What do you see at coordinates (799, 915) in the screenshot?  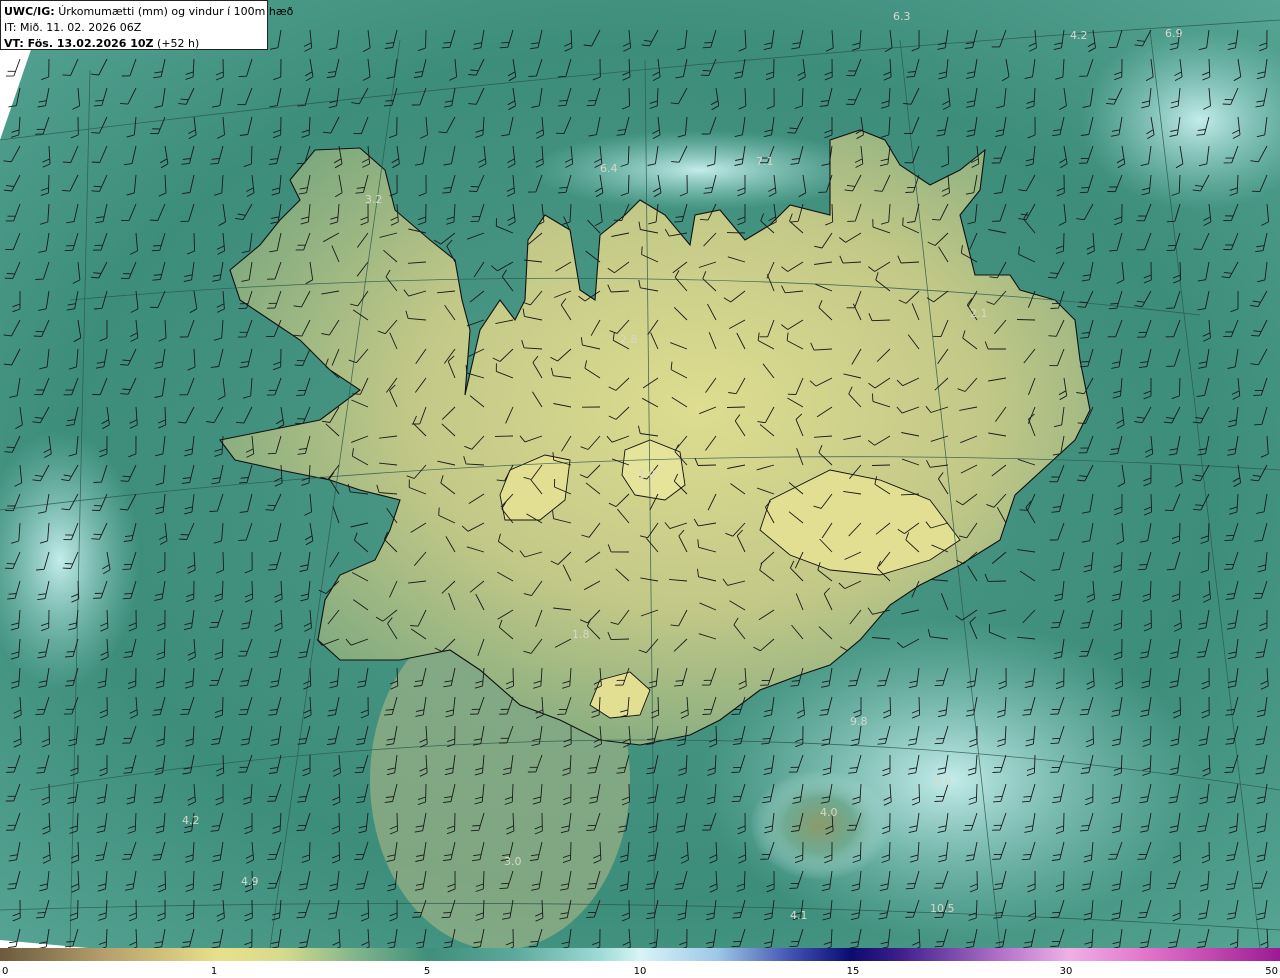 I see `map-label: 4.1` at bounding box center [799, 915].